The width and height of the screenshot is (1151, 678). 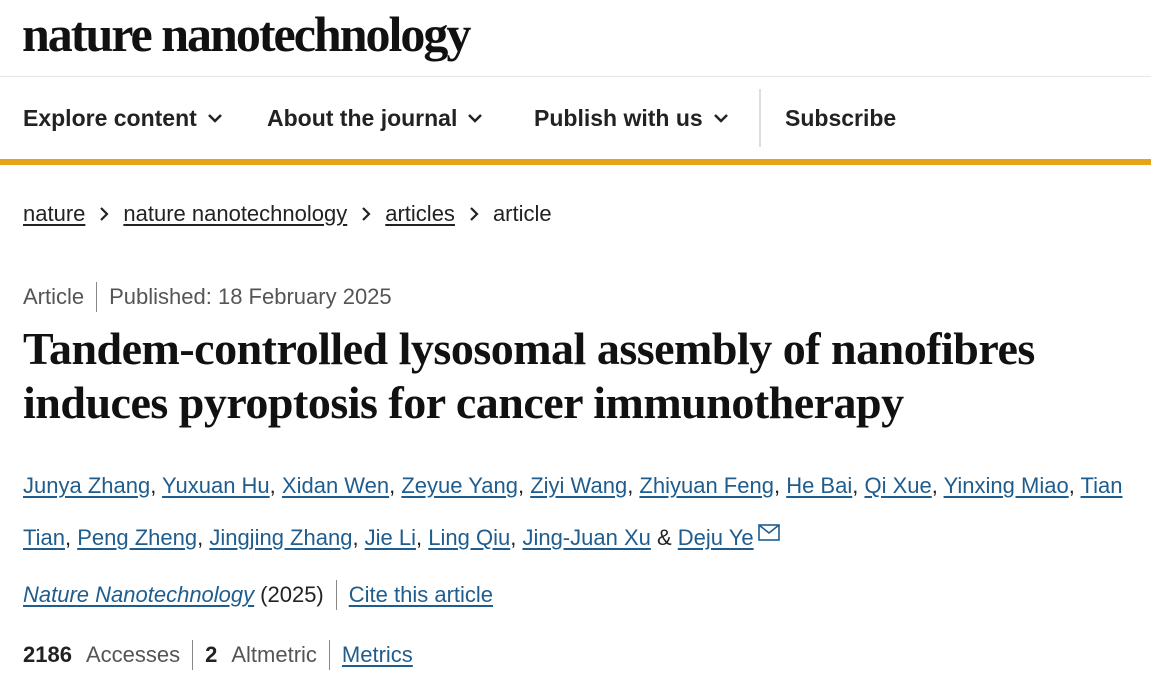 What do you see at coordinates (897, 485) in the screenshot?
I see `author-link: Qi Xue` at bounding box center [897, 485].